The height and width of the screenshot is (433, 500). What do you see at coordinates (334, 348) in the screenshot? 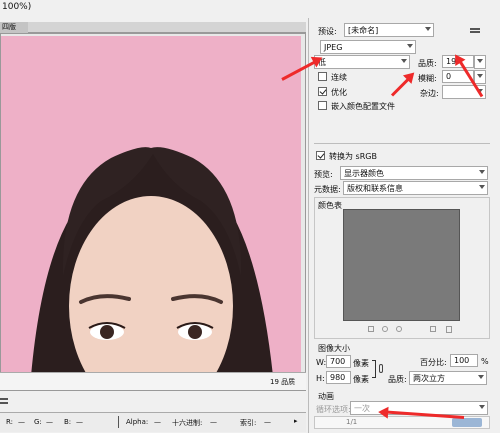
I see `image-size-label: 图像大小` at bounding box center [334, 348].